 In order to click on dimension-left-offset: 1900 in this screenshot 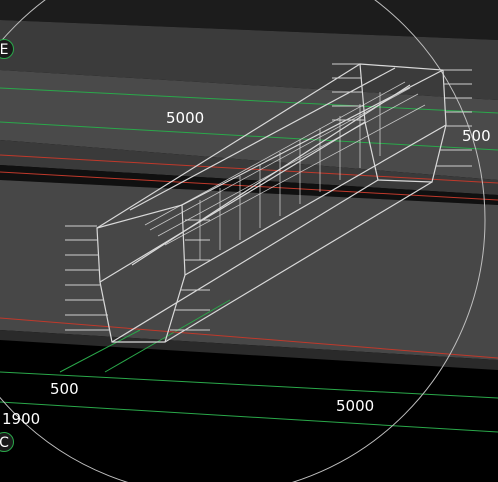, I will do `click(21, 419)`.